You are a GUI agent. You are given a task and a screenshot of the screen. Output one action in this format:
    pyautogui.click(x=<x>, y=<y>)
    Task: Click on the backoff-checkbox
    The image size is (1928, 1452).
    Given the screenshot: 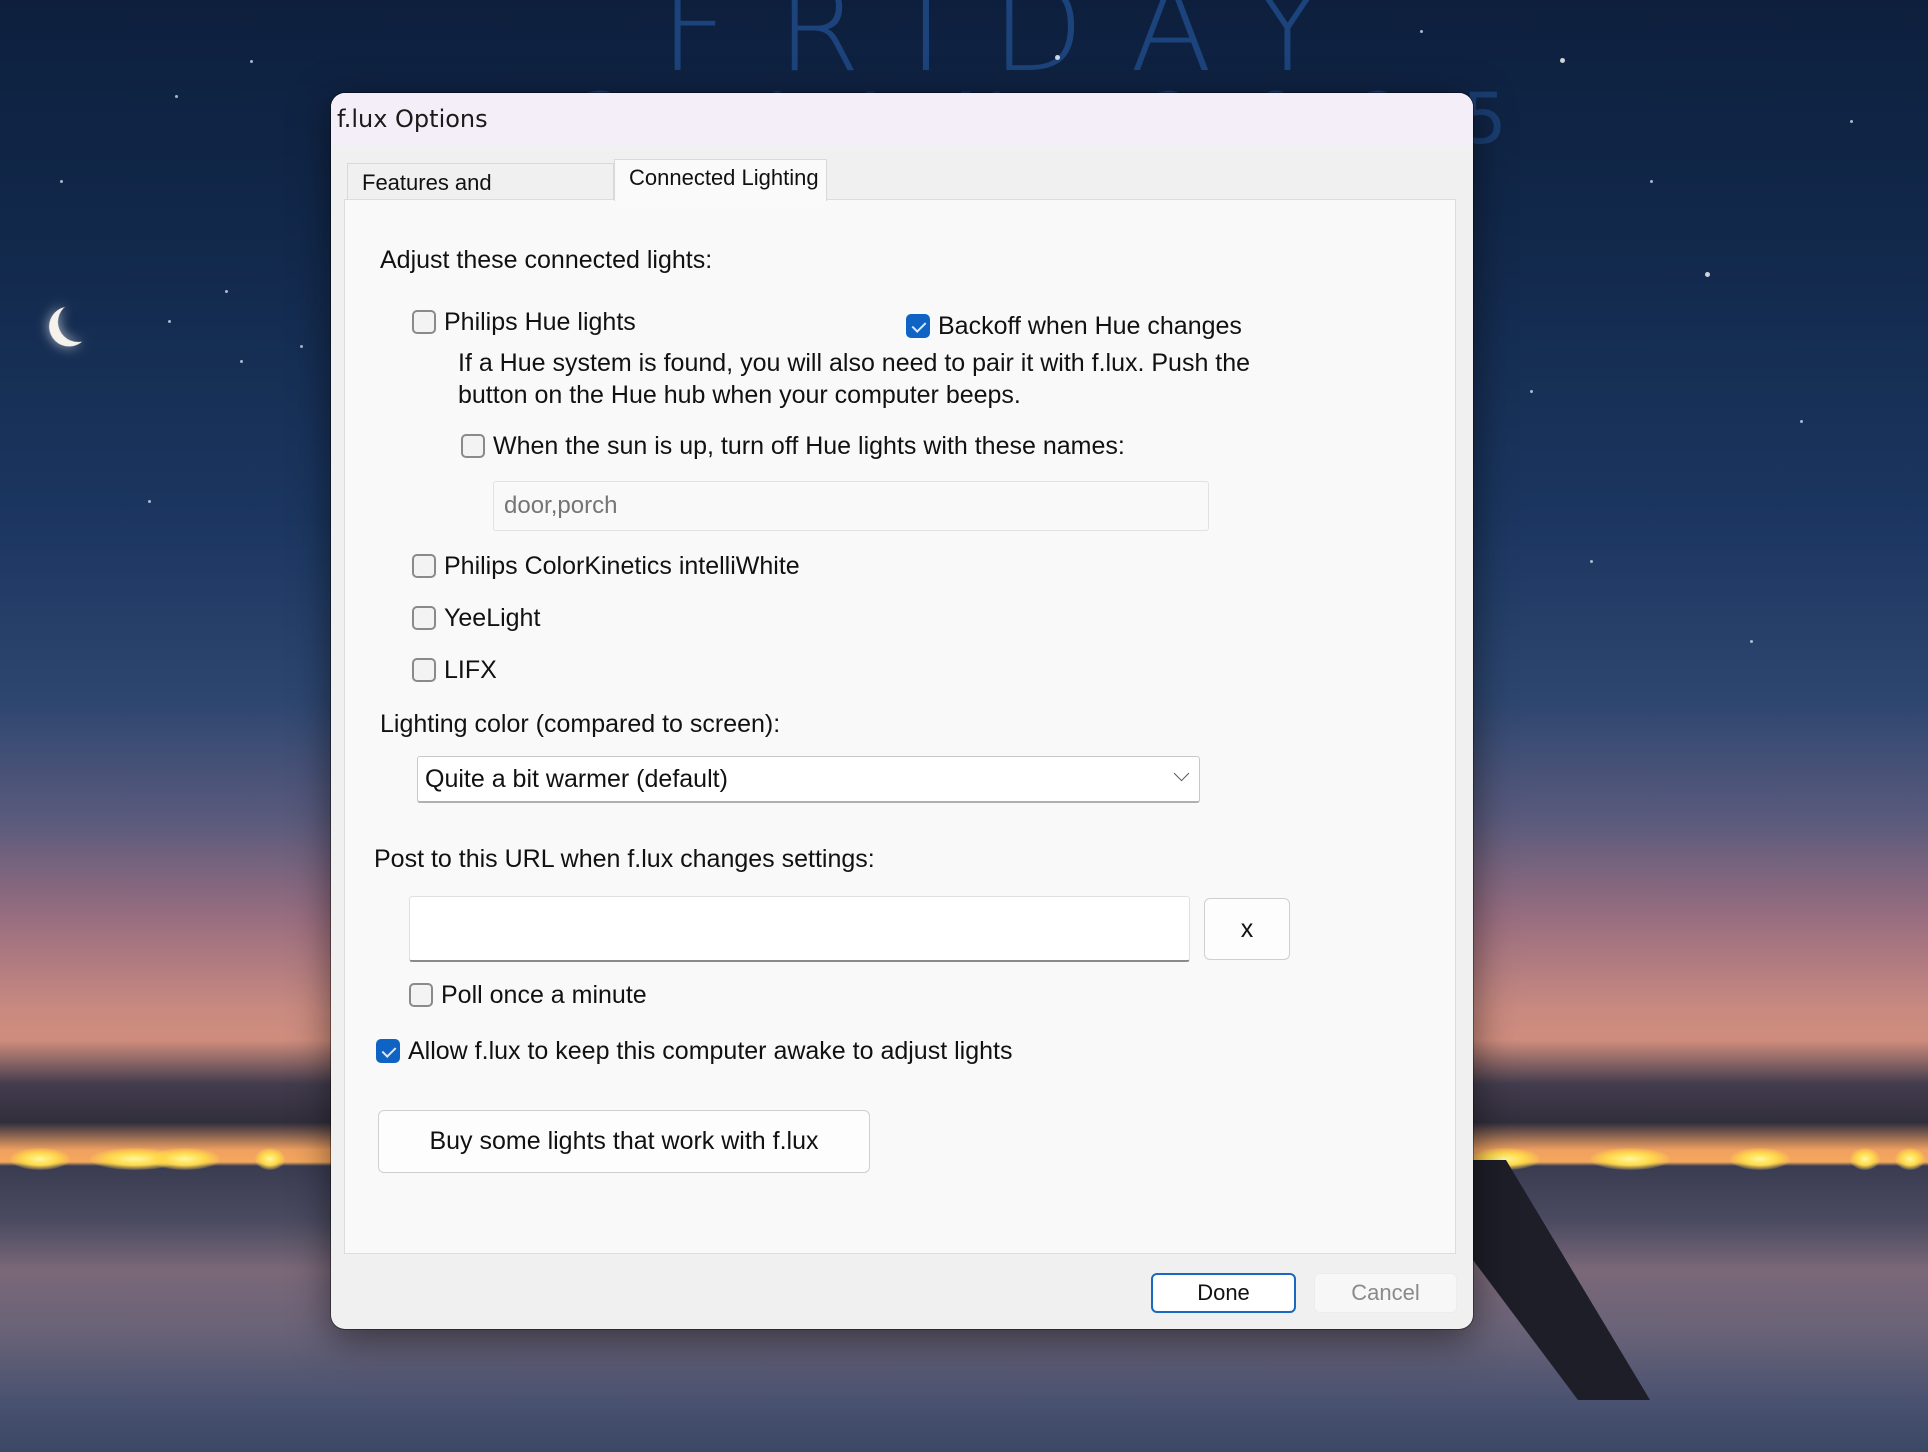 What is the action you would take?
    pyautogui.click(x=918, y=326)
    